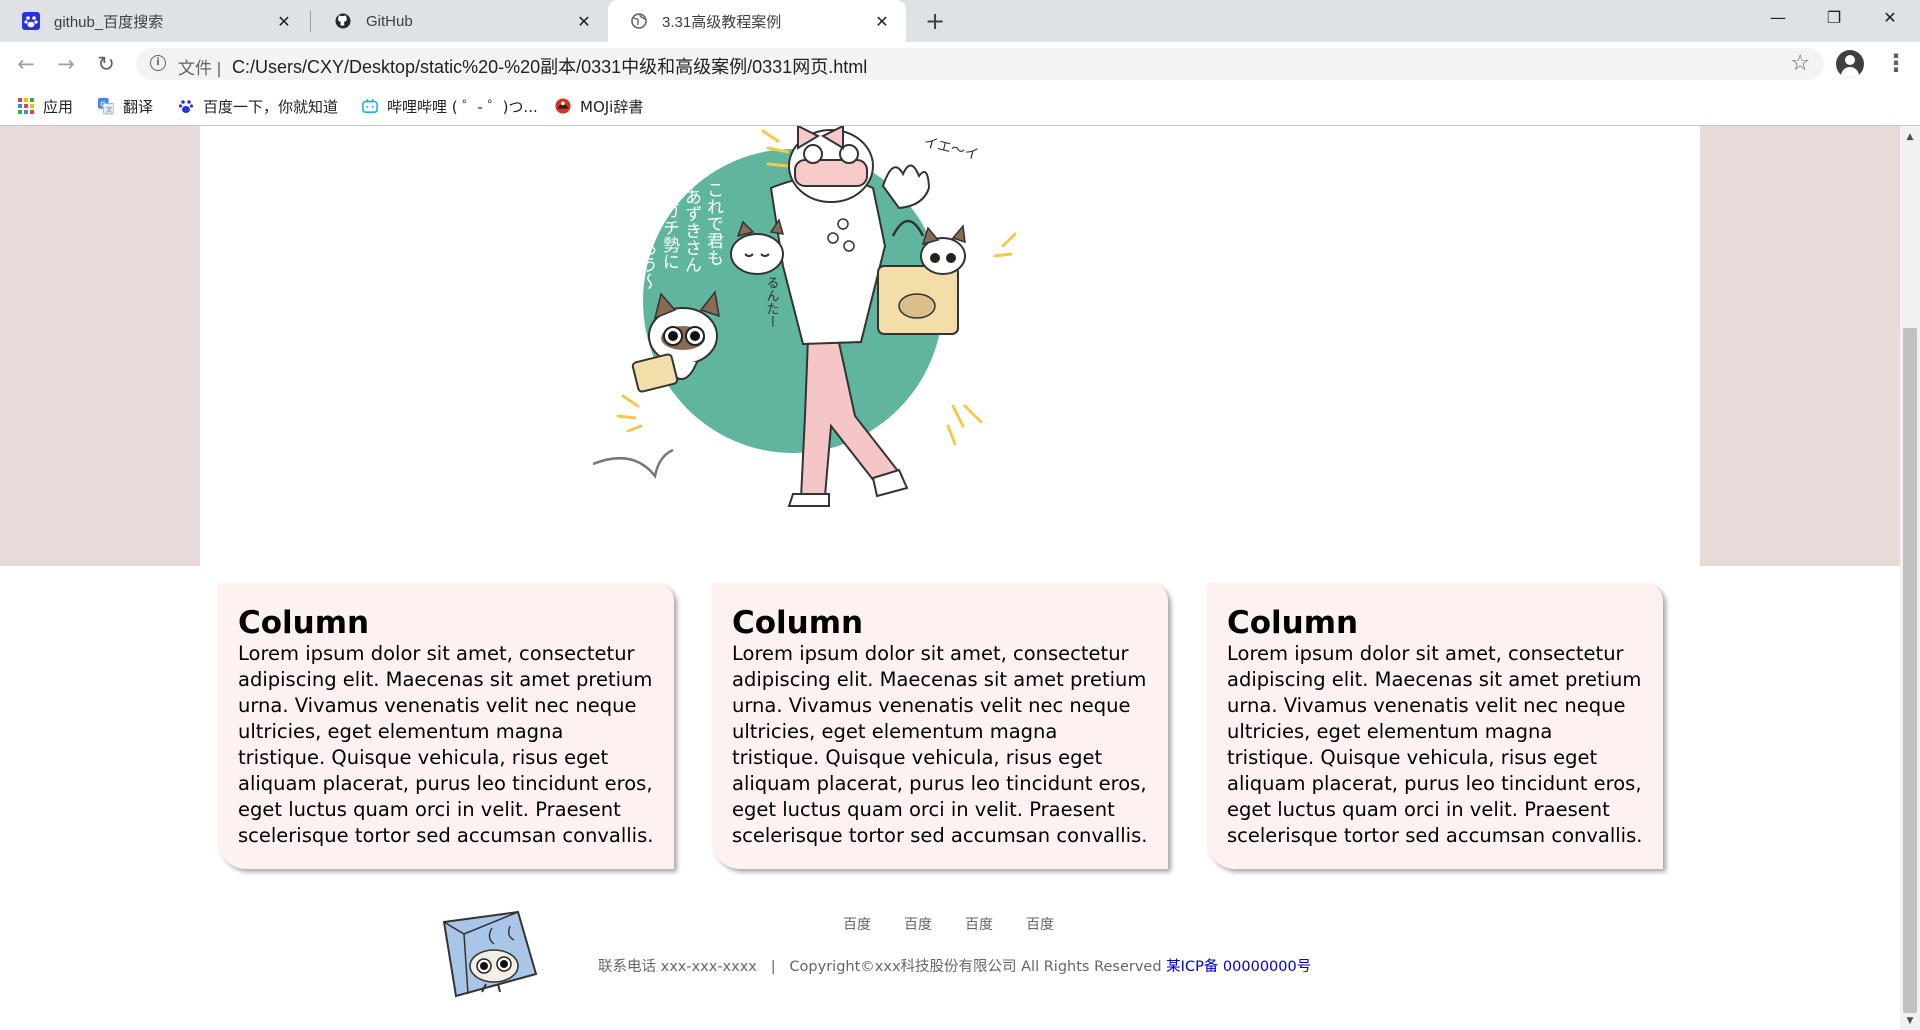 This screenshot has width=1920, height=1030. I want to click on globe-icon, so click(639, 21).